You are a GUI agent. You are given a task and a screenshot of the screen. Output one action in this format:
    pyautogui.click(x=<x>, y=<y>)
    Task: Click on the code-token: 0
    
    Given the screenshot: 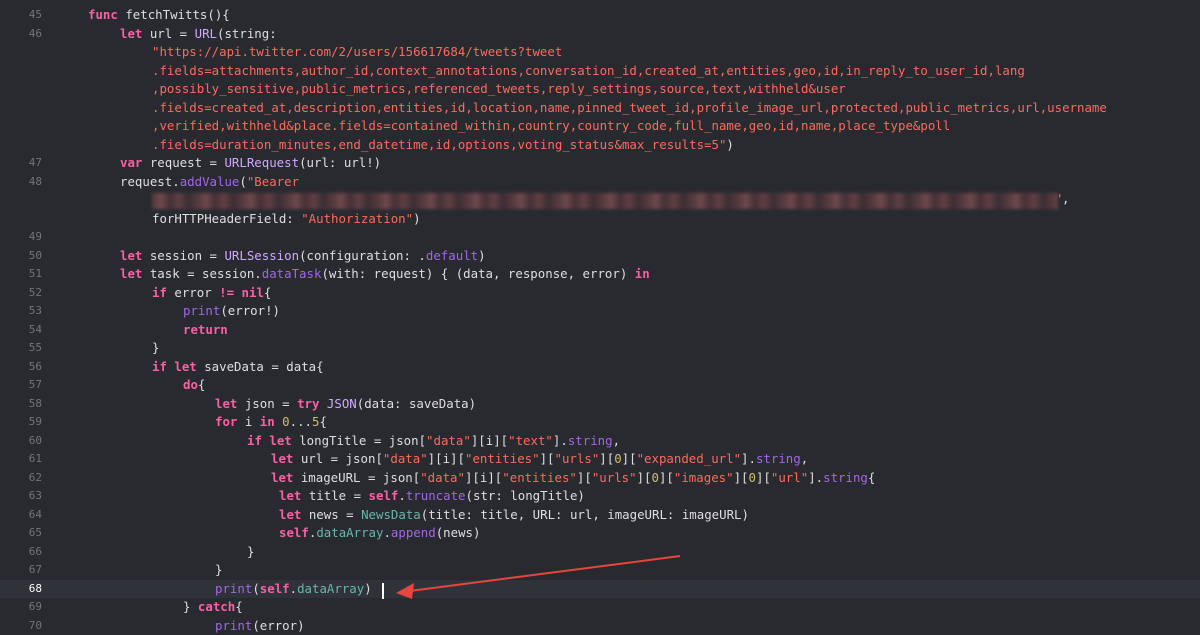 What is the action you would take?
    pyautogui.click(x=655, y=477)
    